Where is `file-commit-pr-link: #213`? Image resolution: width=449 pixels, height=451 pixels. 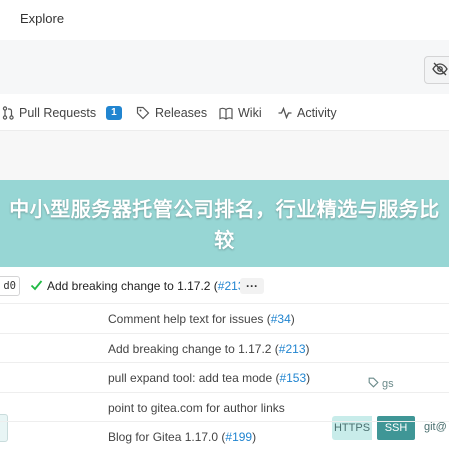
file-commit-pr-link: #213 is located at coordinates (292, 349).